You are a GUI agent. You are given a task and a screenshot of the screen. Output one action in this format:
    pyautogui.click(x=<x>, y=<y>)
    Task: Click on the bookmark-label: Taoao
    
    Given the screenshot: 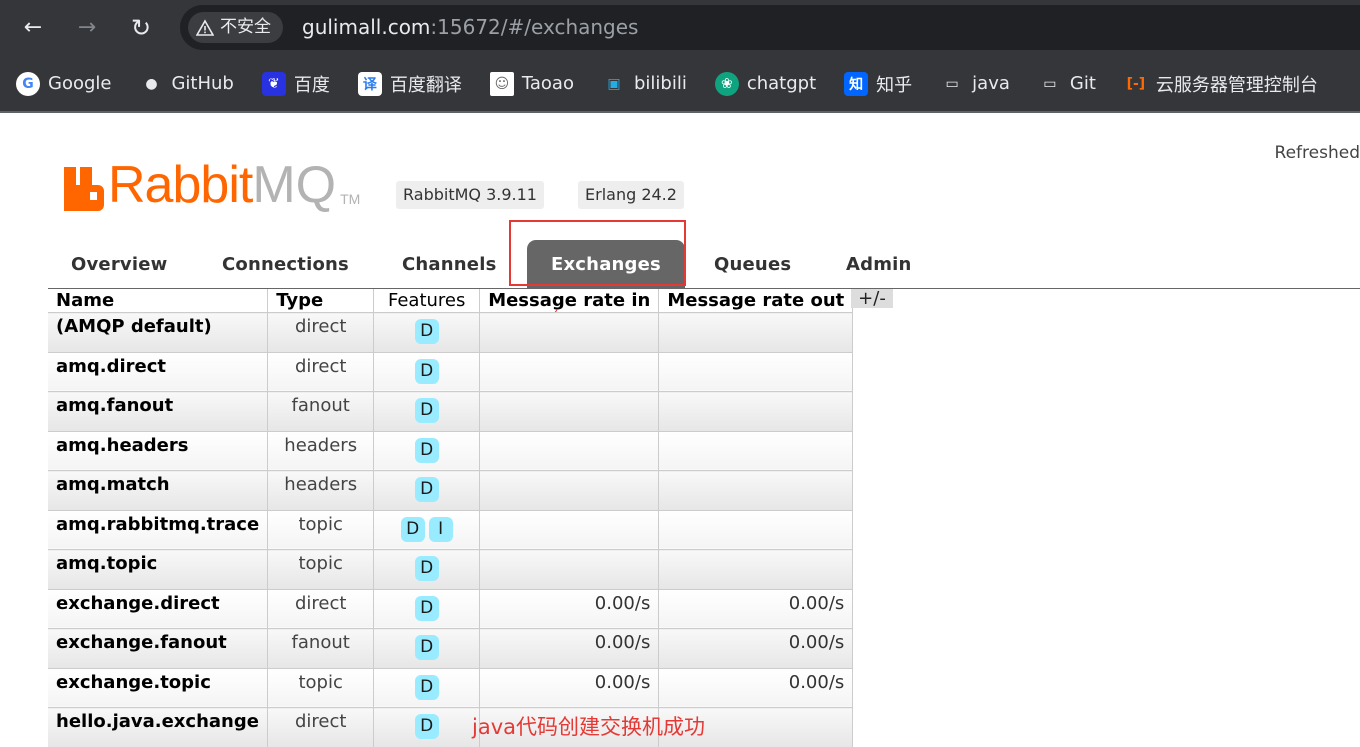 What is the action you would take?
    pyautogui.click(x=548, y=83)
    